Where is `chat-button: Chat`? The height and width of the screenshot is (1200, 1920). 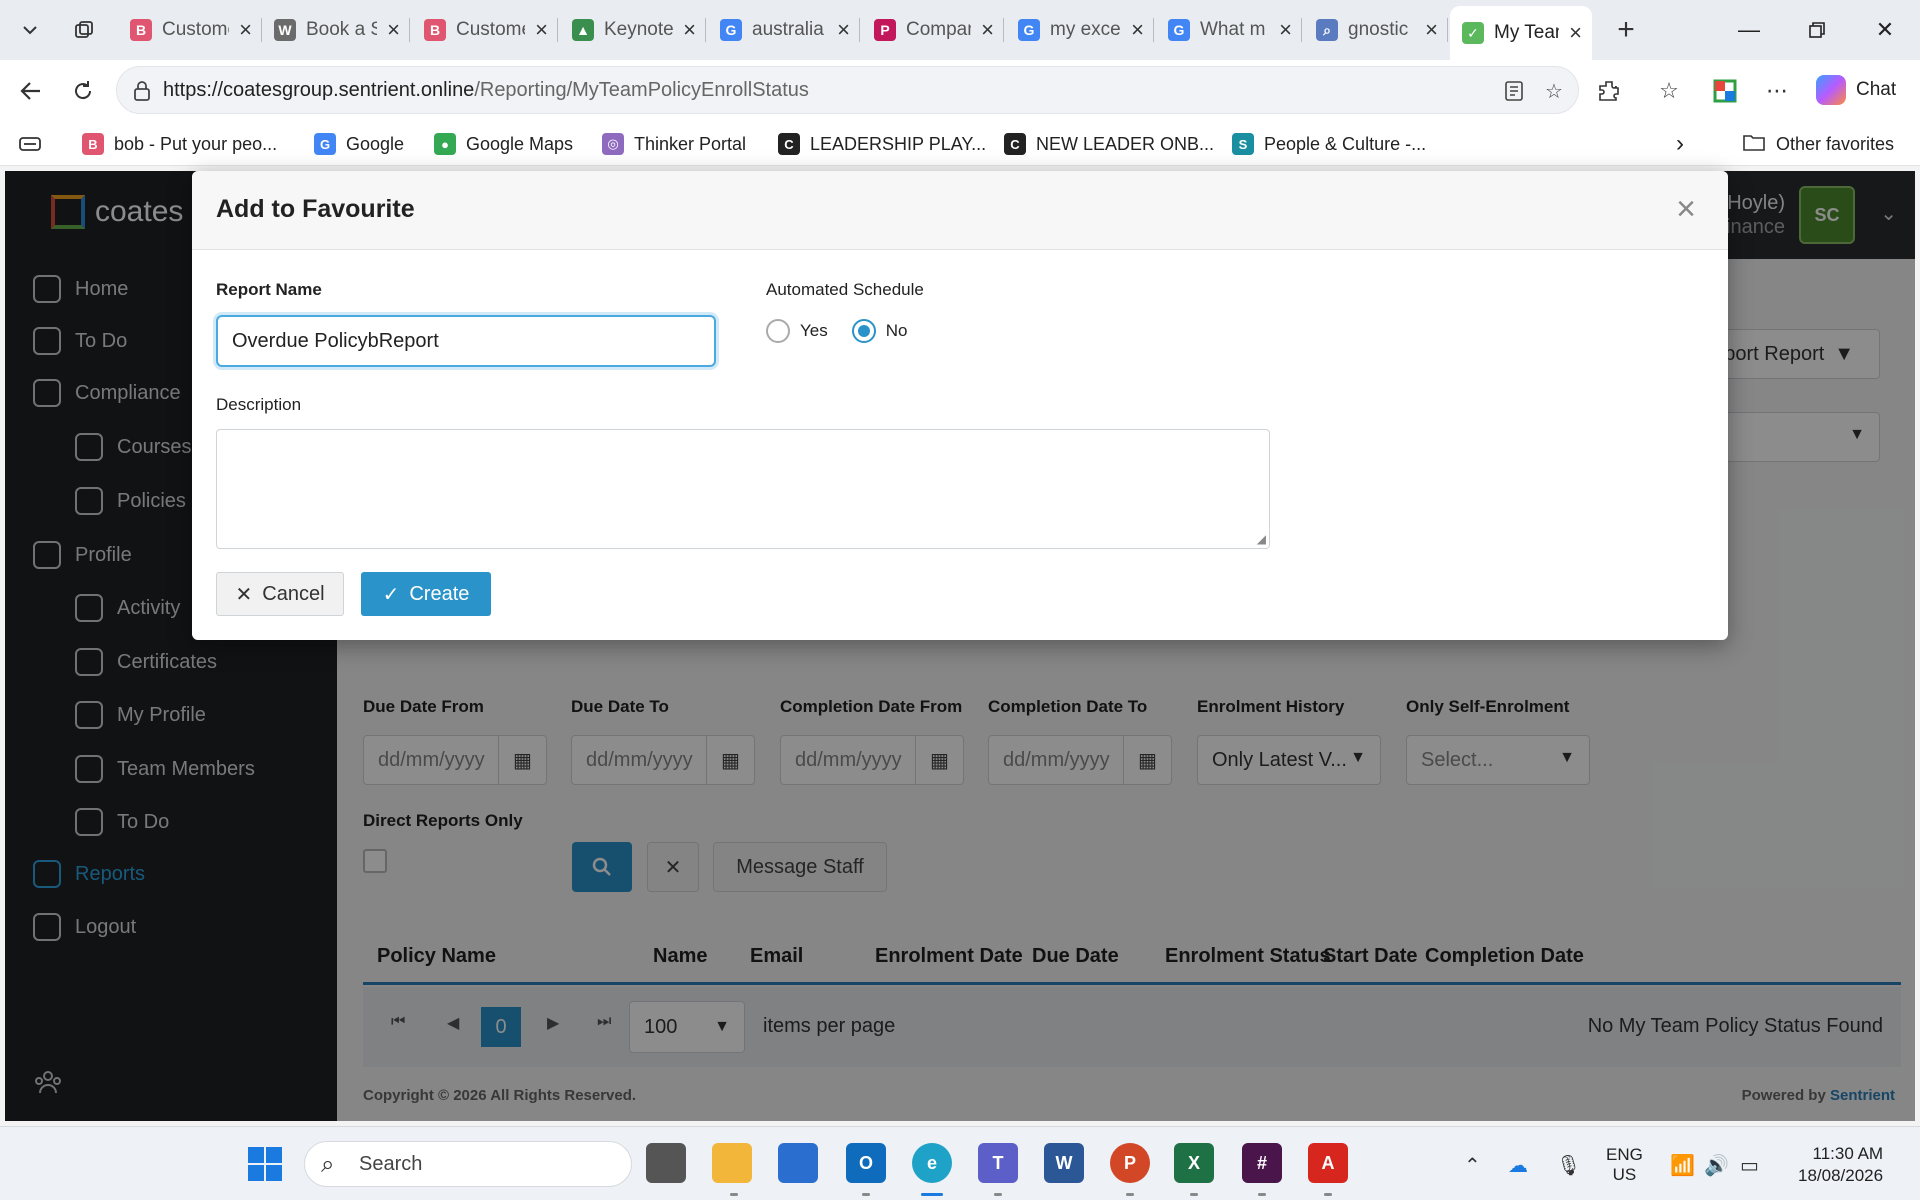 chat-button: Chat is located at coordinates (1859, 90).